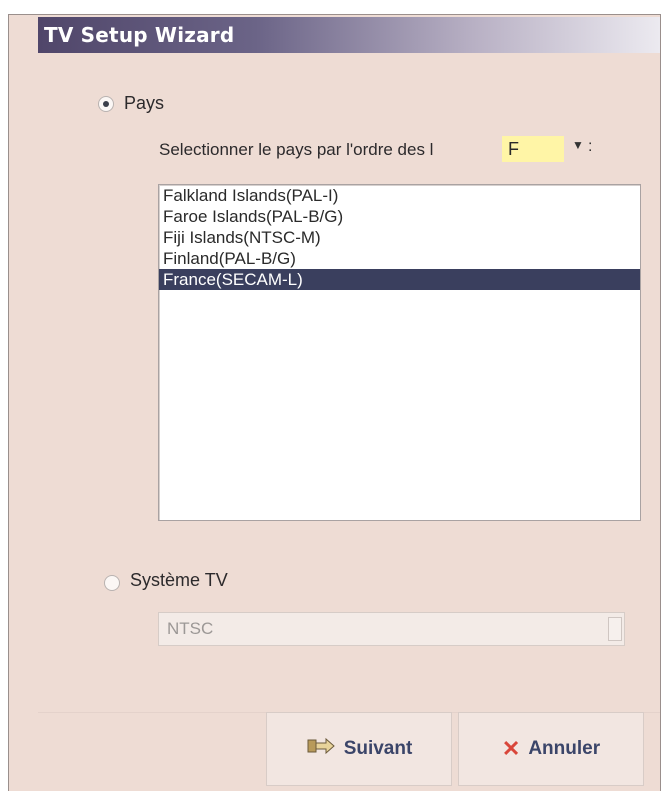  What do you see at coordinates (296, 149) in the screenshot?
I see `country-order-prompt: Selectionner le pays par l'ordre des l` at bounding box center [296, 149].